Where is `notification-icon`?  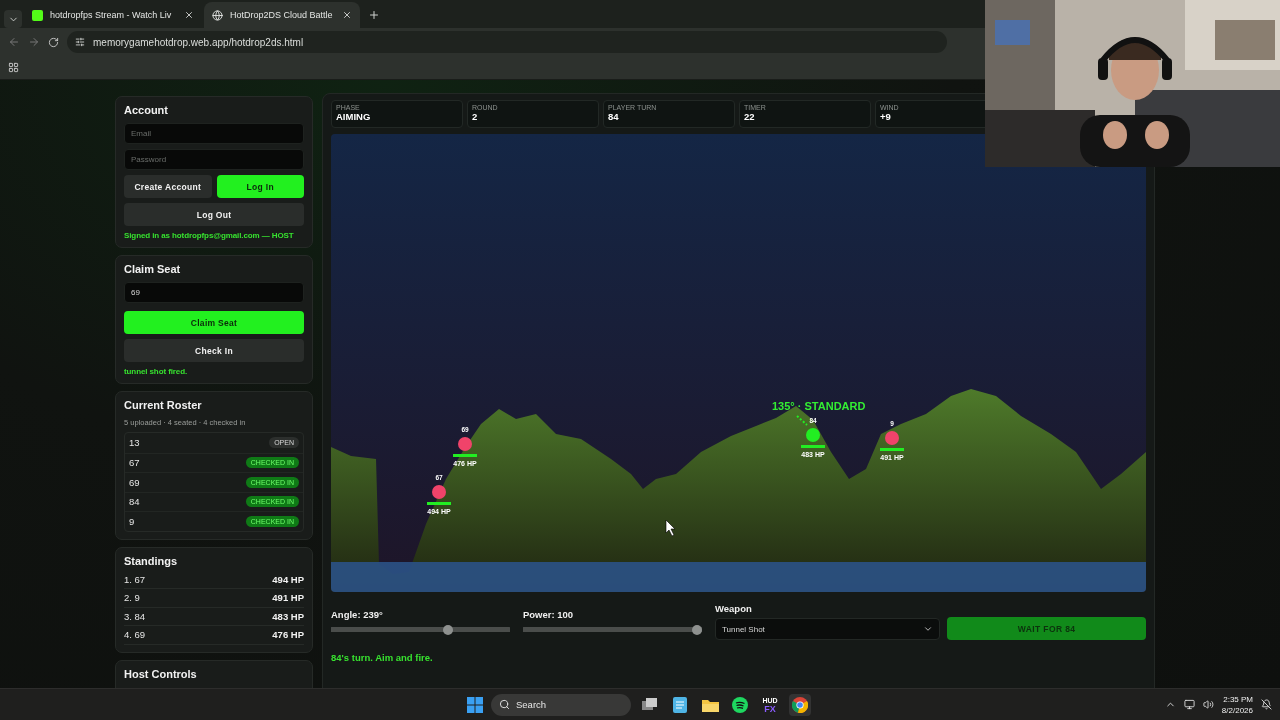 notification-icon is located at coordinates (1266, 704).